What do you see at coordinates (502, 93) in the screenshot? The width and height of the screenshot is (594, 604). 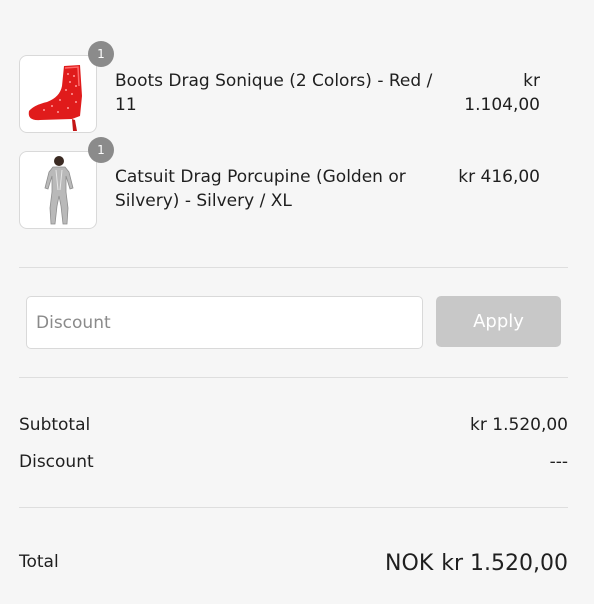 I see `item-price: kr 1.104,00` at bounding box center [502, 93].